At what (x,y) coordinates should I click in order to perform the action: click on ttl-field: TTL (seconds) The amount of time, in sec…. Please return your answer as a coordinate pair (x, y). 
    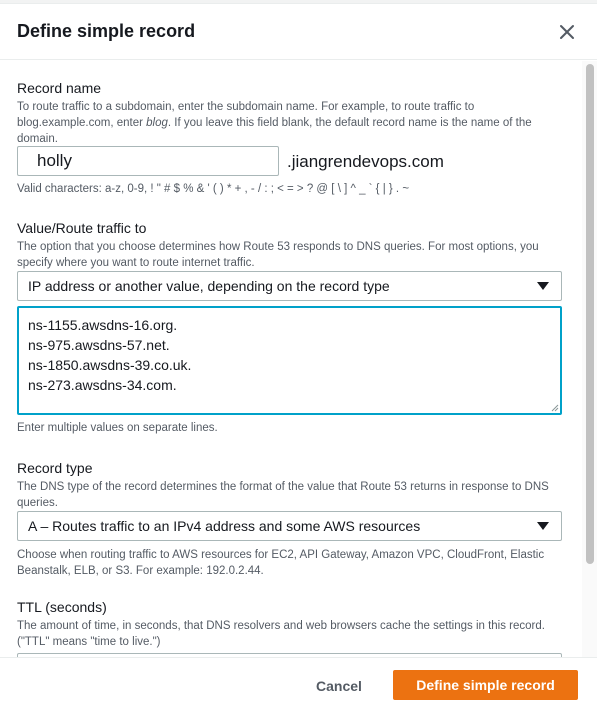
    Looking at the image, I should click on (289, 624).